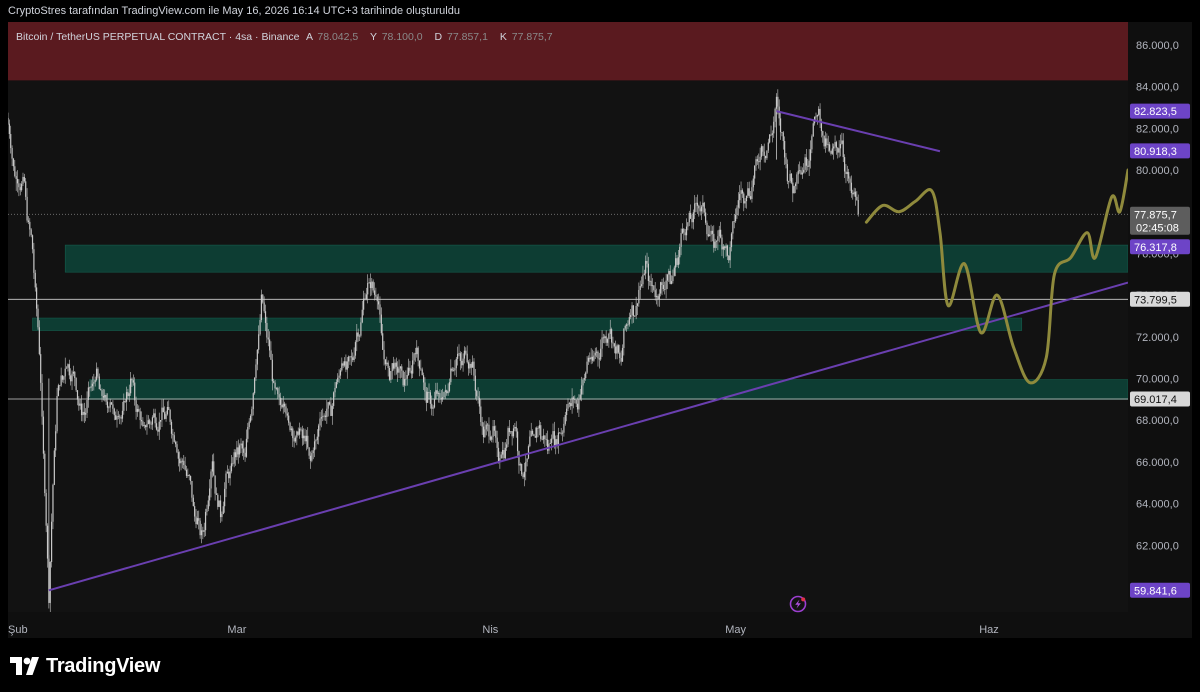  What do you see at coordinates (85, 666) in the screenshot?
I see `branding: TradingView` at bounding box center [85, 666].